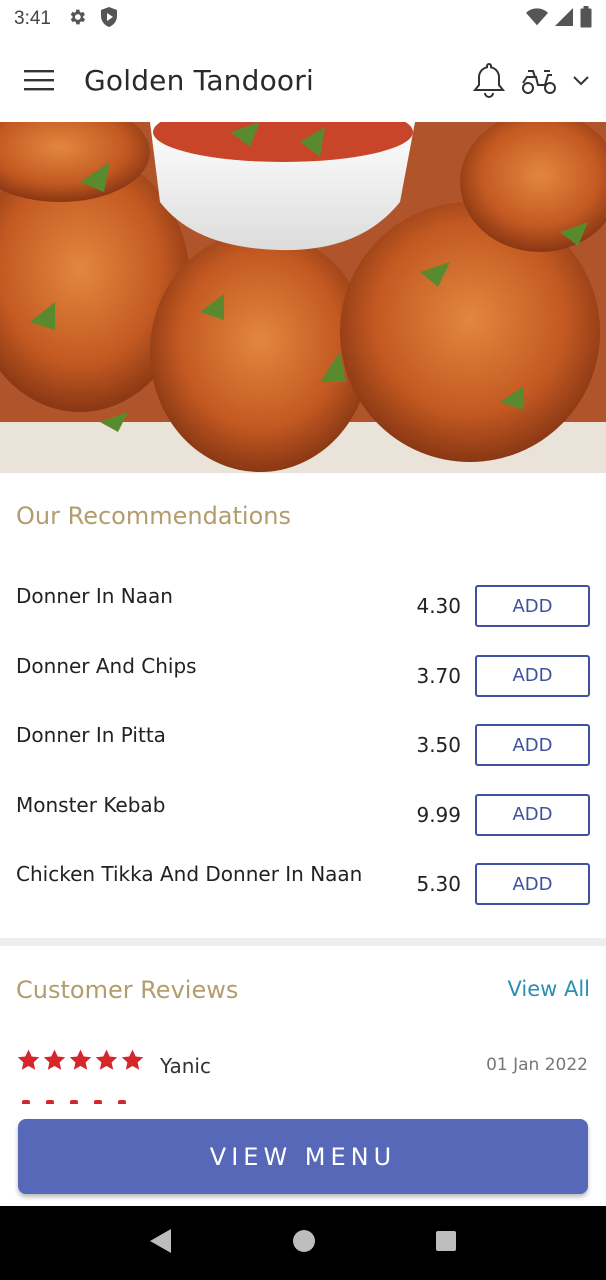 The image size is (606, 1280). I want to click on item-price: 9.99, so click(438, 814).